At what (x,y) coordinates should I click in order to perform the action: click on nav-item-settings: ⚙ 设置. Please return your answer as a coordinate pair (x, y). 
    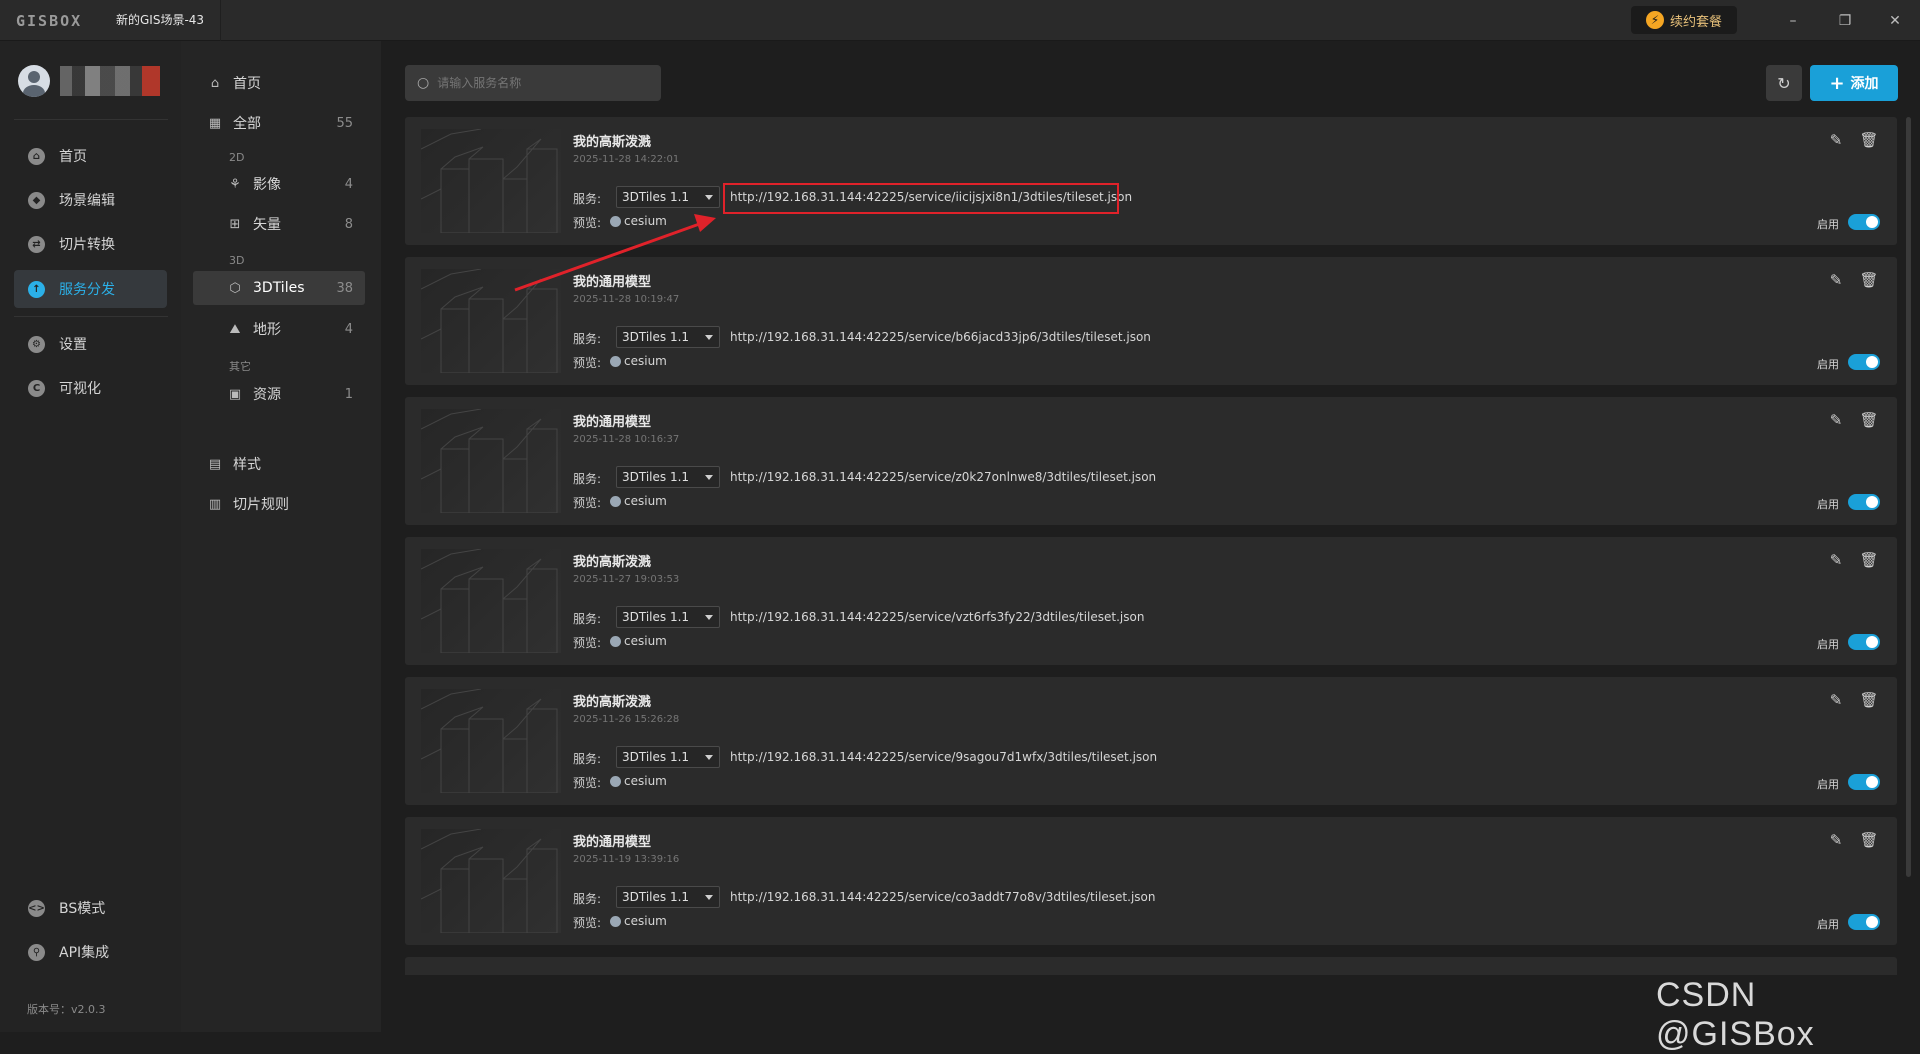
    Looking at the image, I should click on (90, 344).